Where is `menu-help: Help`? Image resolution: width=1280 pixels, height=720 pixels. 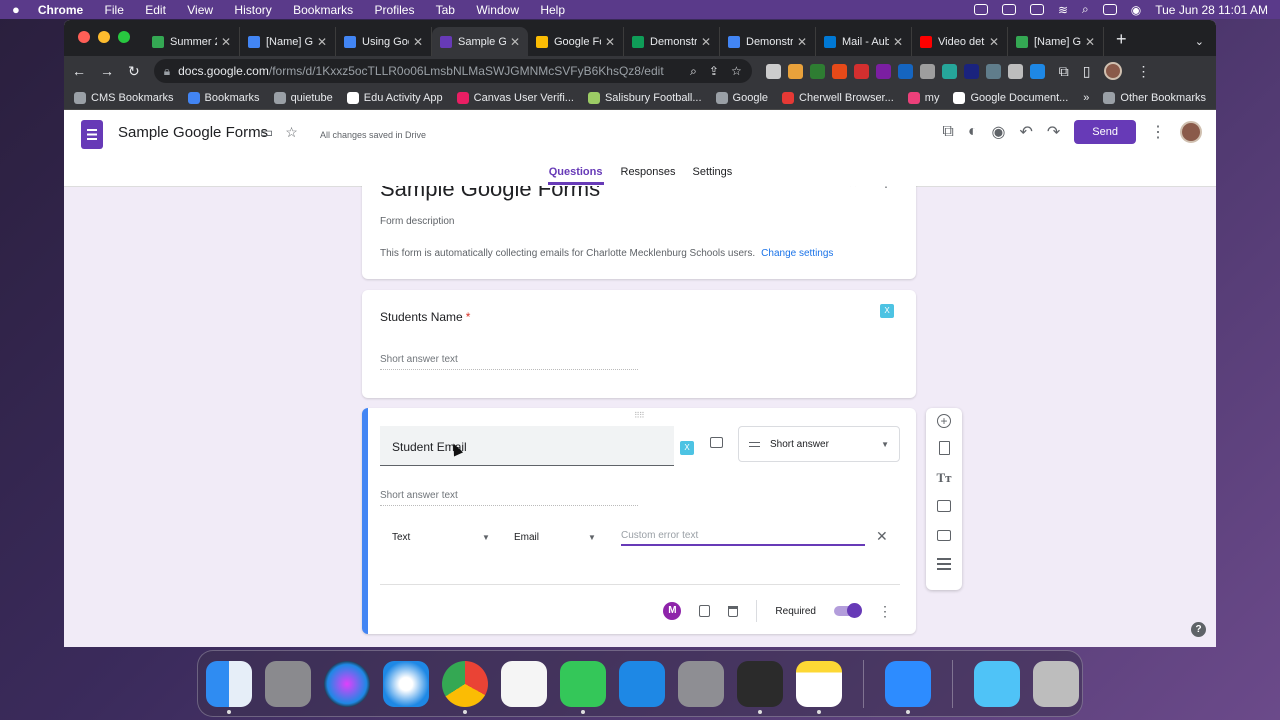 menu-help: Help is located at coordinates (552, 10).